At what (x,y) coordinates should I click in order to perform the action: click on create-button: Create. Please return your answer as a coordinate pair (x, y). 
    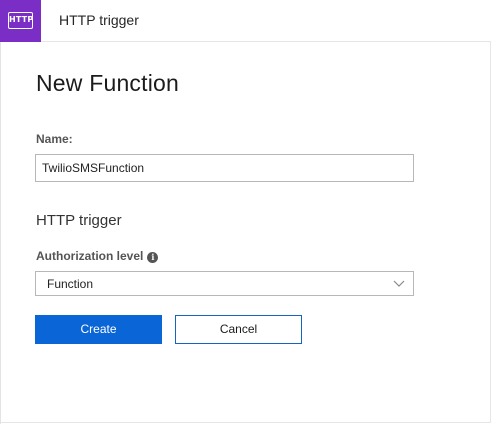
    Looking at the image, I should click on (98, 329).